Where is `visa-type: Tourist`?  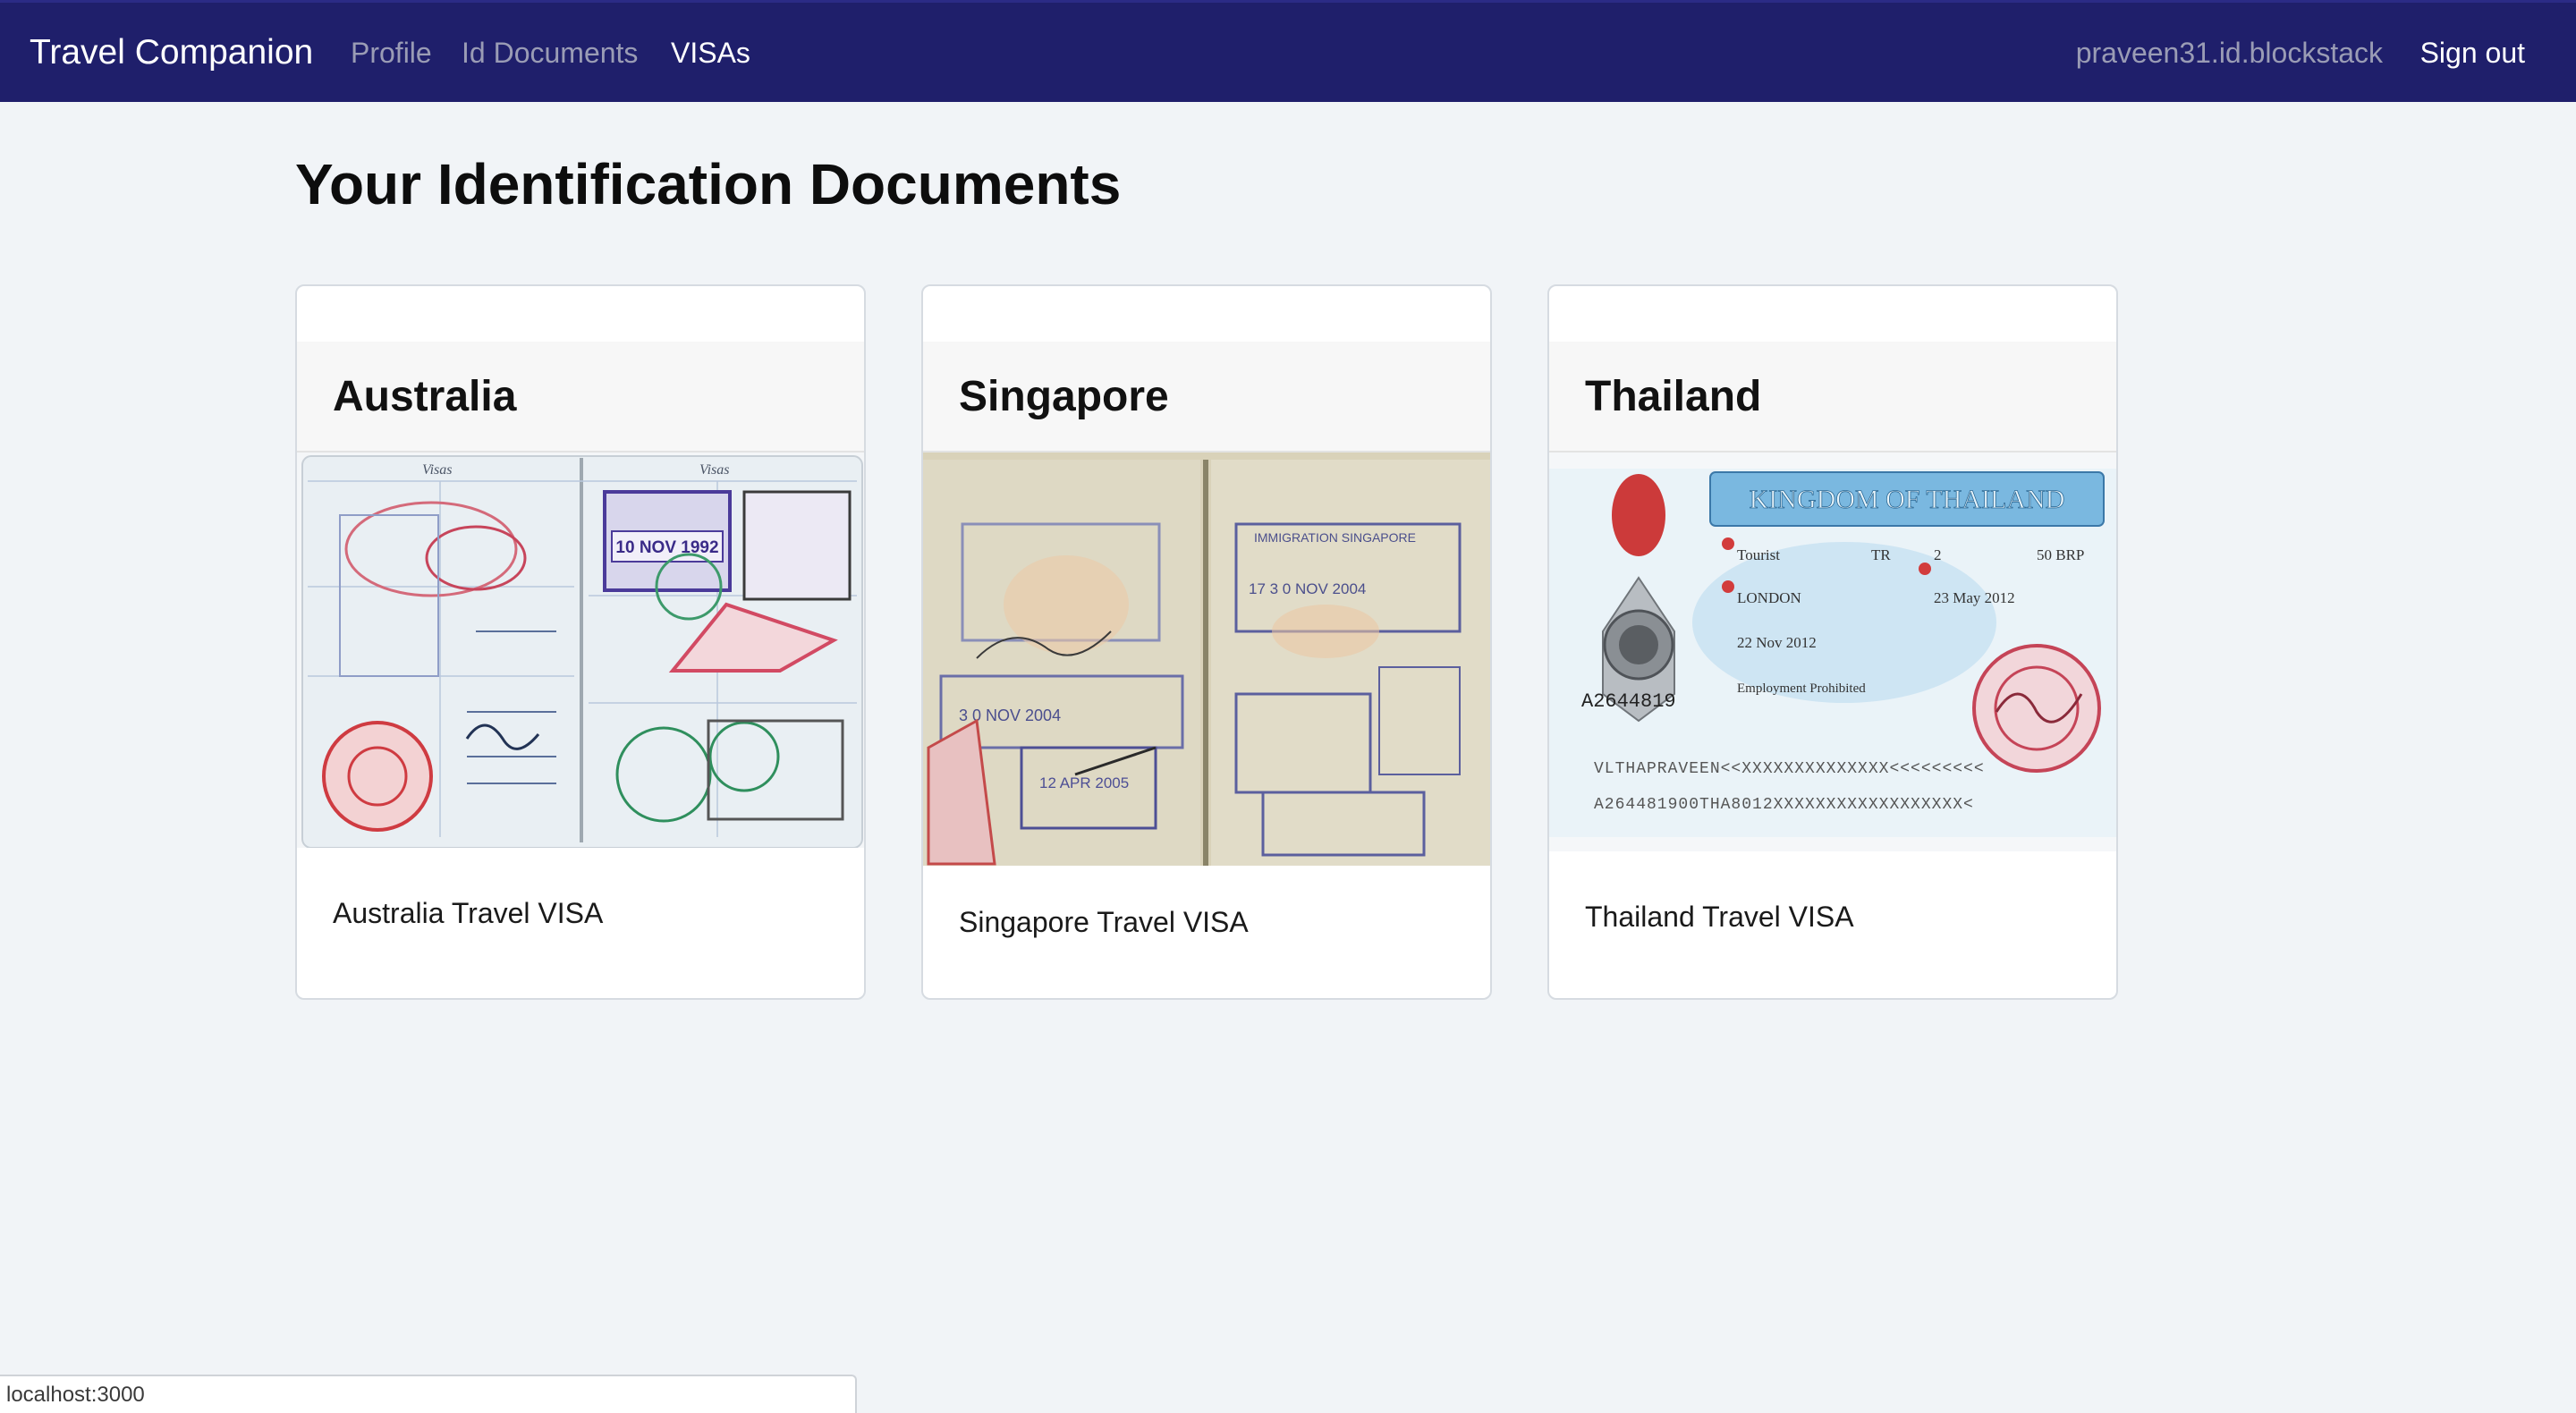
visa-type: Tourist is located at coordinates (1758, 554).